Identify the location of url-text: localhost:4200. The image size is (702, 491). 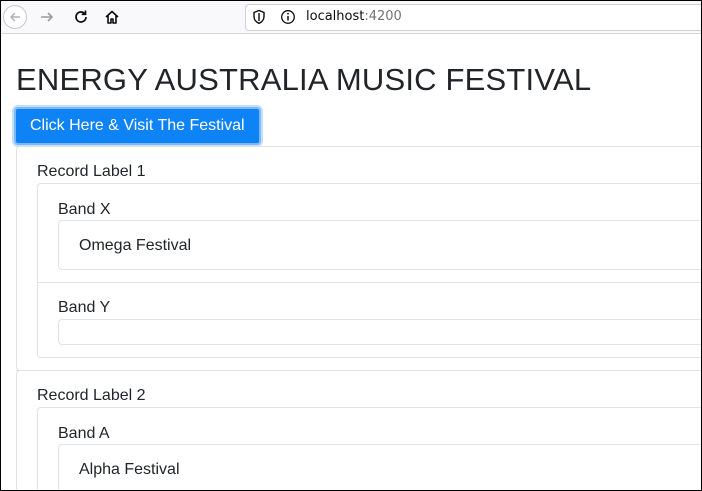
(354, 17).